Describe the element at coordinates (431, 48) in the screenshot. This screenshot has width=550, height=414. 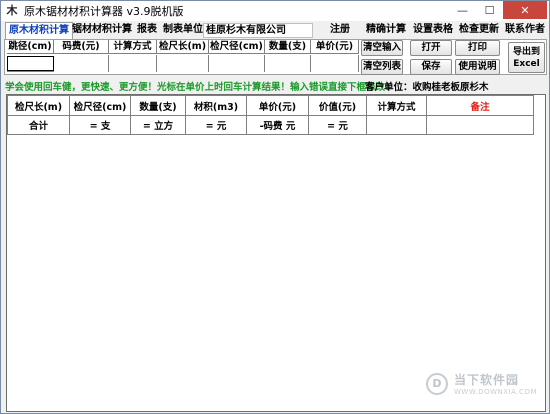
I see `open-button: 打开` at that location.